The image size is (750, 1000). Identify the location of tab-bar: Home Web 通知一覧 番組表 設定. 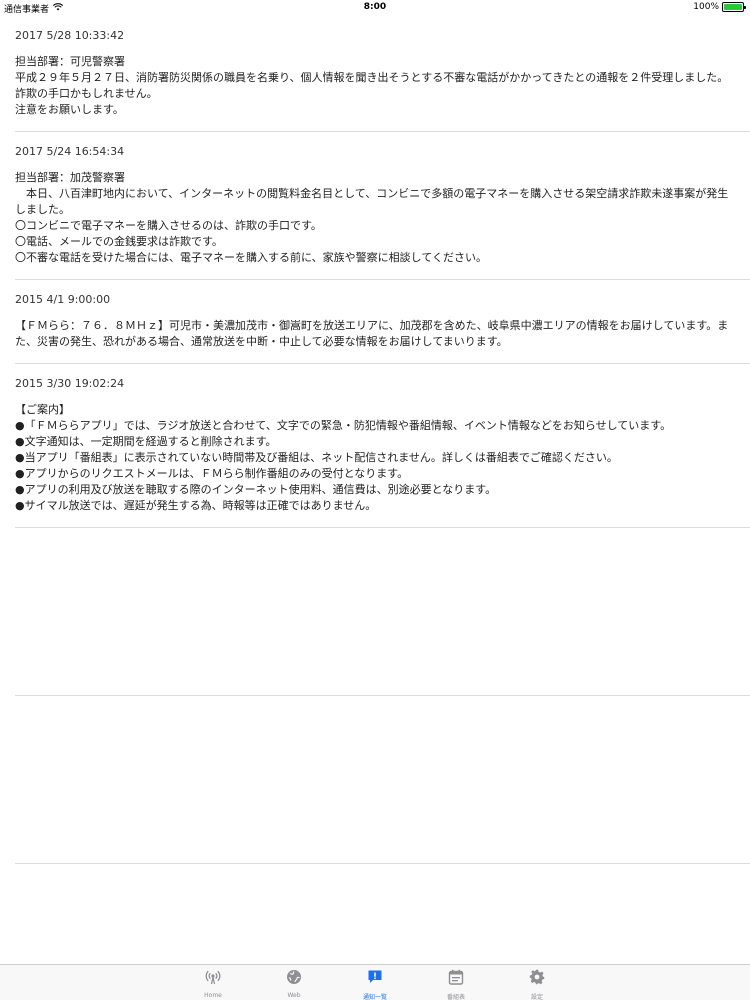
(375, 982).